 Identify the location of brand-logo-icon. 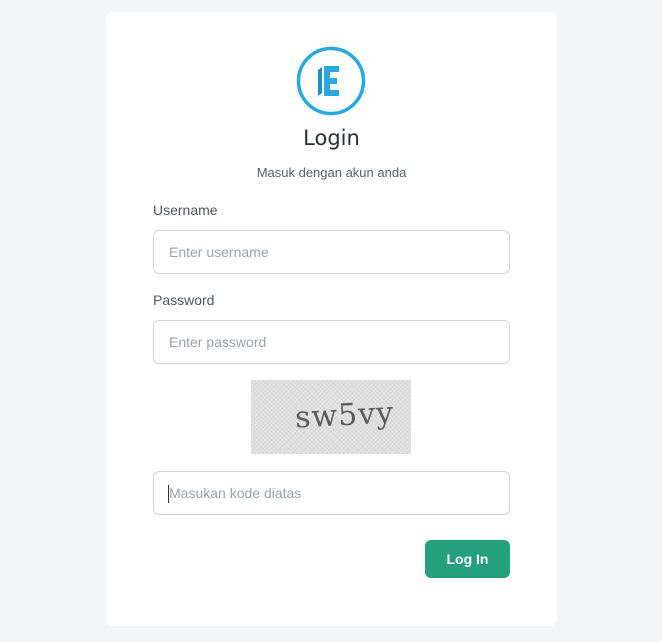
(331, 81).